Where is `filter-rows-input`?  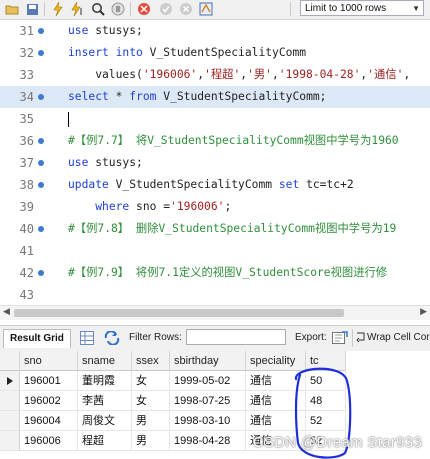 filter-rows-input is located at coordinates (236, 337).